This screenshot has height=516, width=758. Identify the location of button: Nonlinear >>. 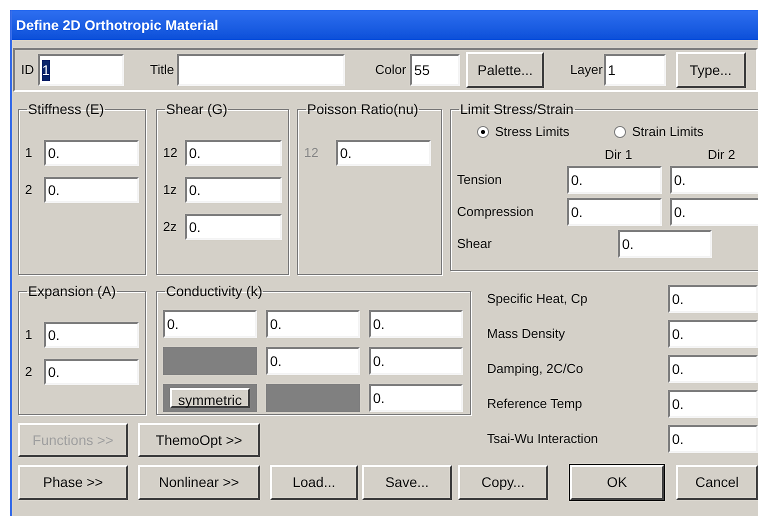
(199, 482).